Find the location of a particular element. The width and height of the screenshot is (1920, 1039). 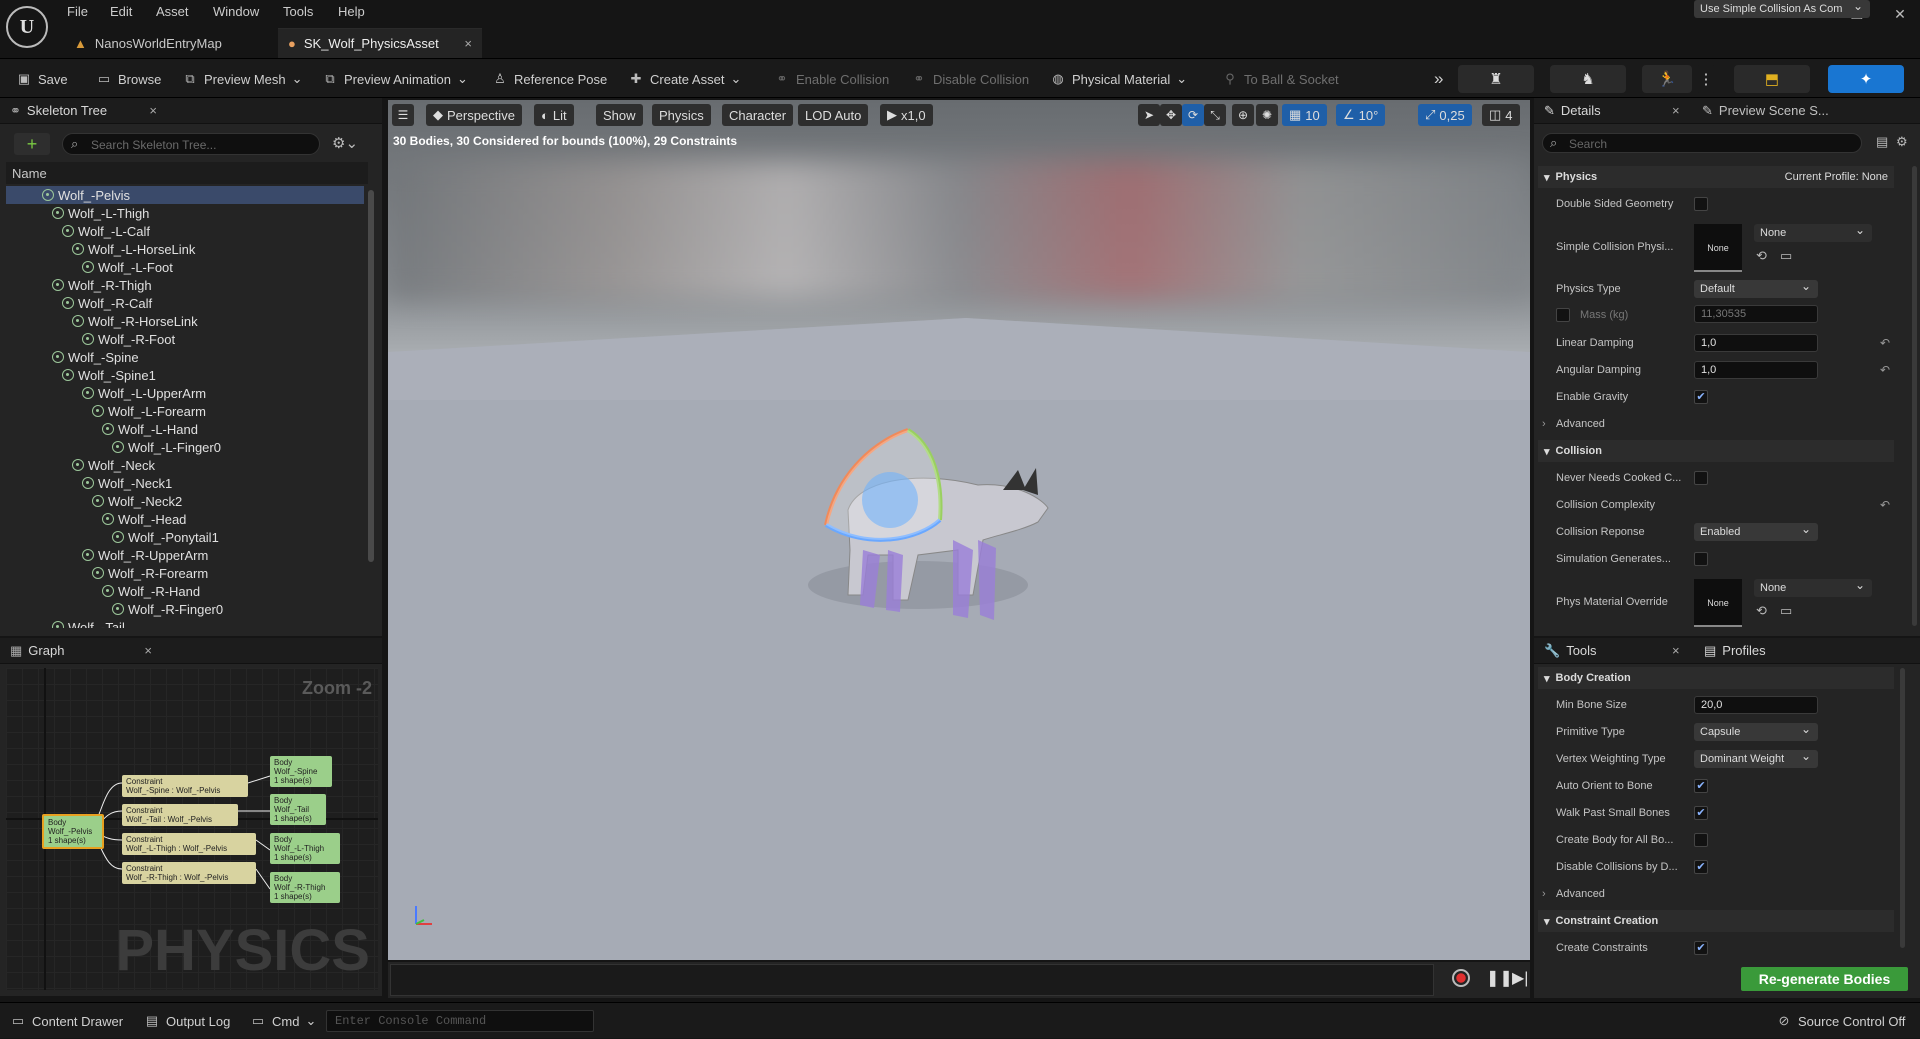

tree-row: Wolf_-R-Finger0 is located at coordinates (167, 609).